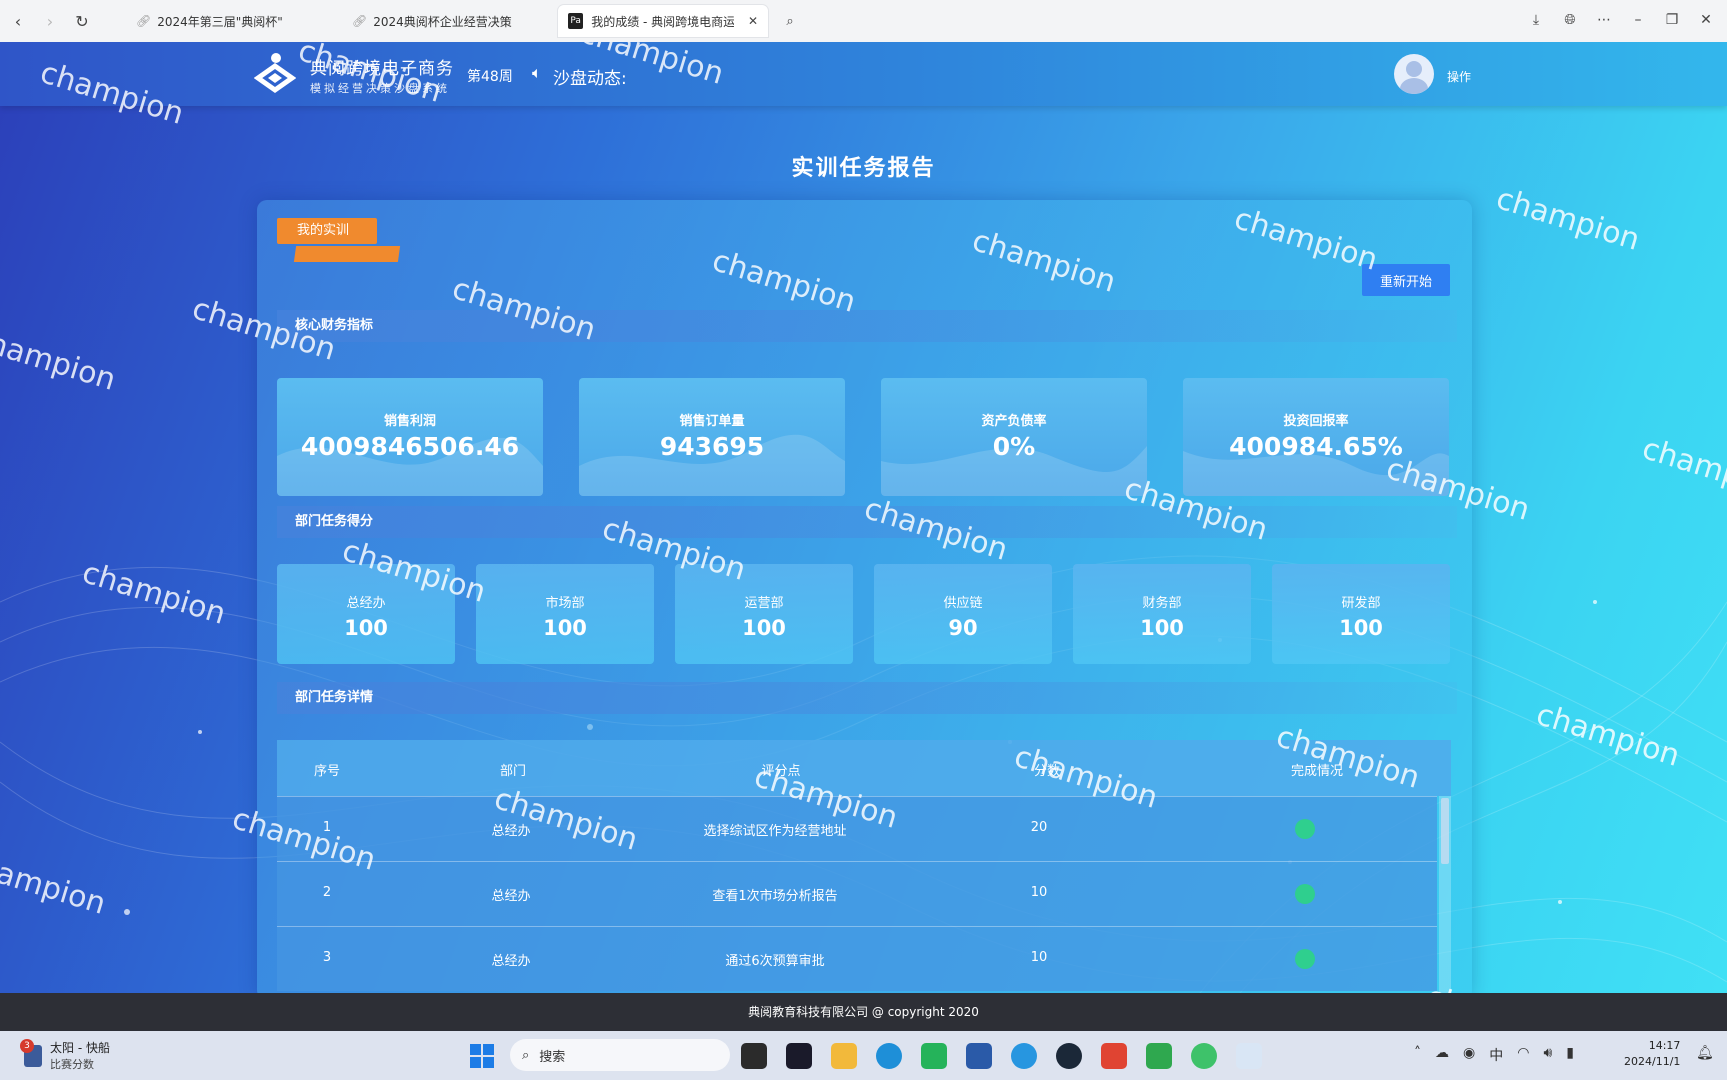 This screenshot has height=1080, width=1727. What do you see at coordinates (1014, 421) in the screenshot?
I see `kpi-label: 资产负债率` at bounding box center [1014, 421].